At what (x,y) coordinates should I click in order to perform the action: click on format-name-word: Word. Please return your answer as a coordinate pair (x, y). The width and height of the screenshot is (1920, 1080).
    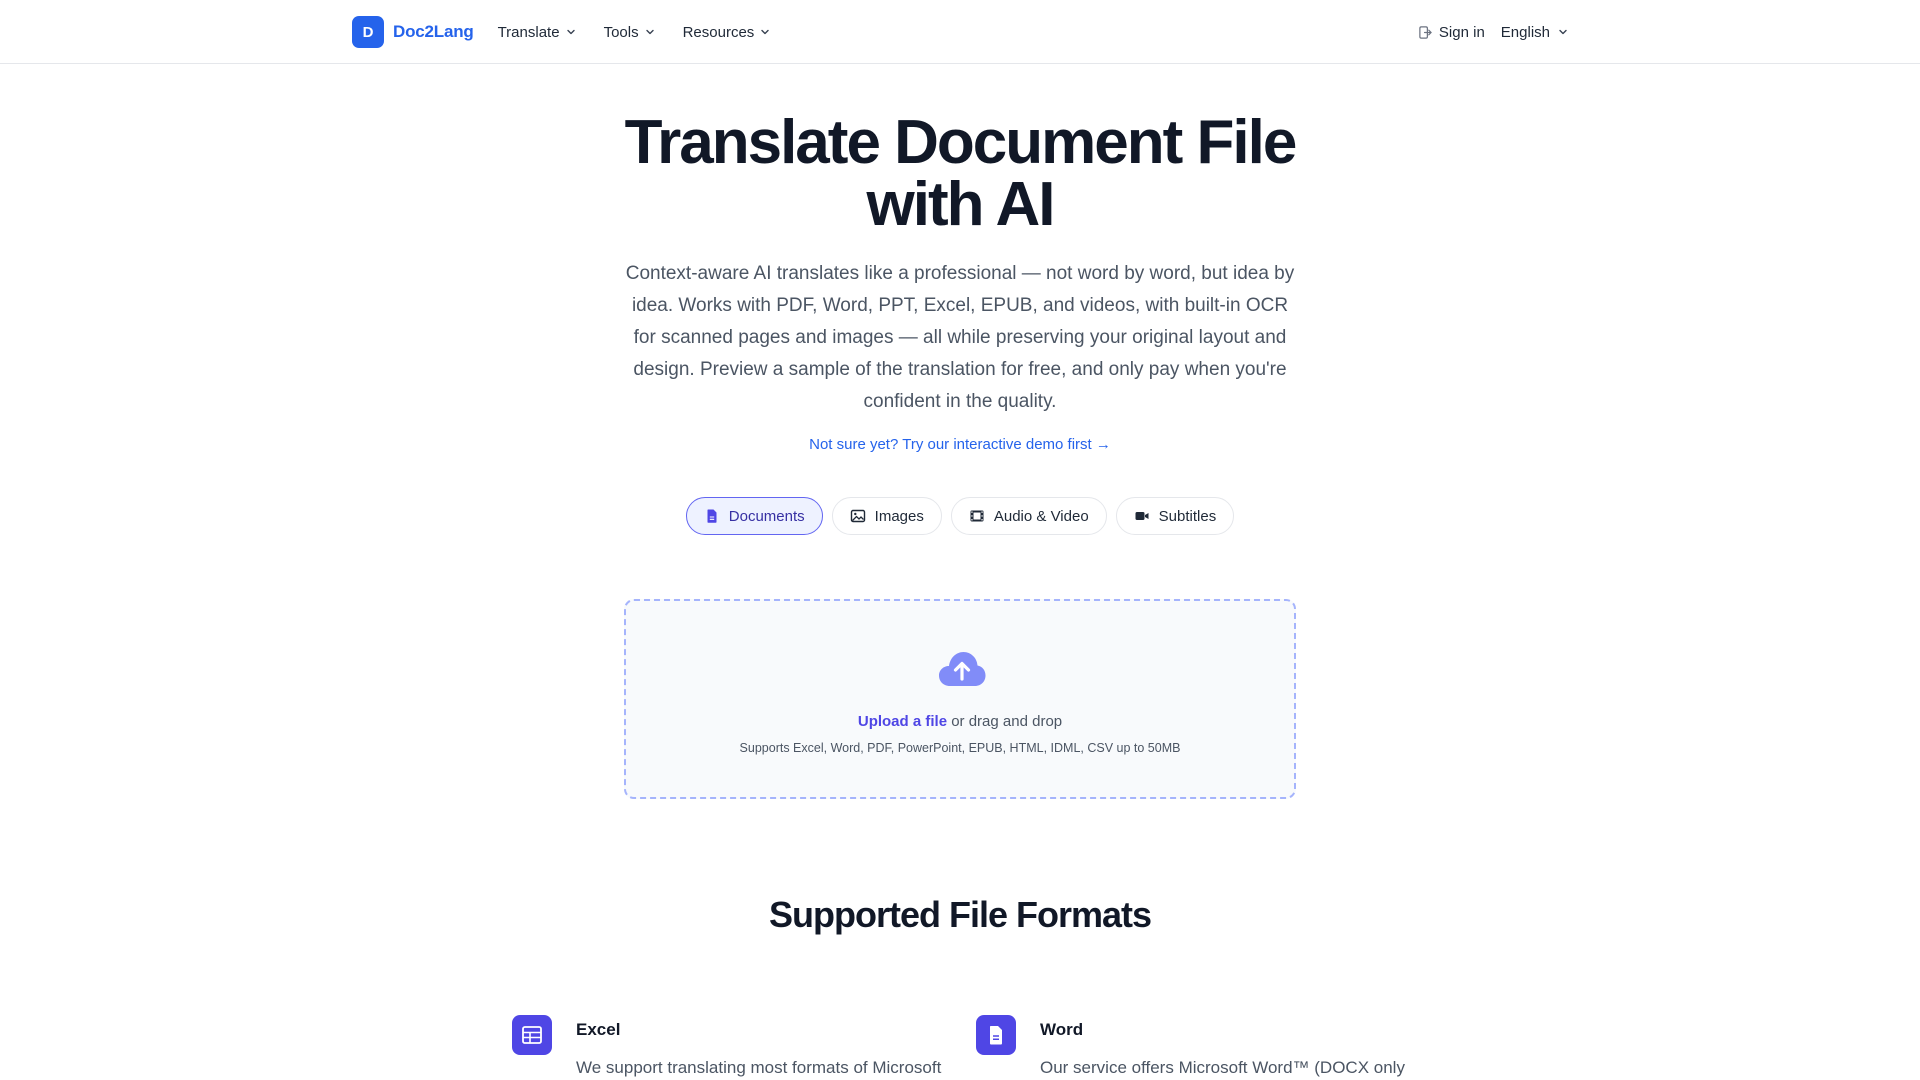
    Looking at the image, I should click on (1062, 1029).